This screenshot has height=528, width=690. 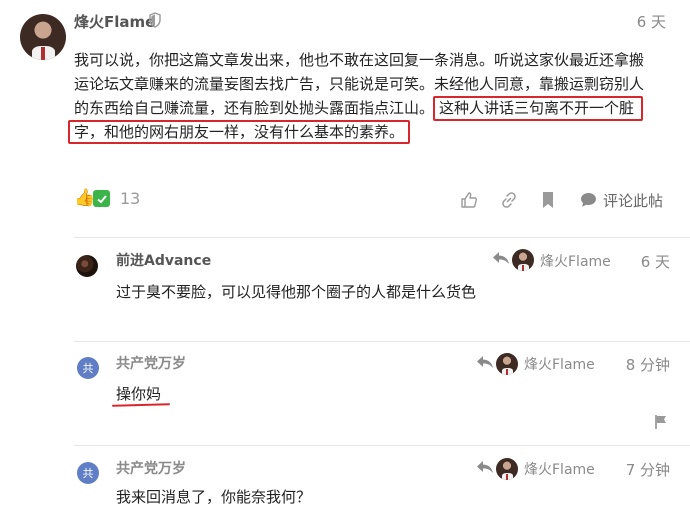 What do you see at coordinates (661, 424) in the screenshot?
I see `flag-icon` at bounding box center [661, 424].